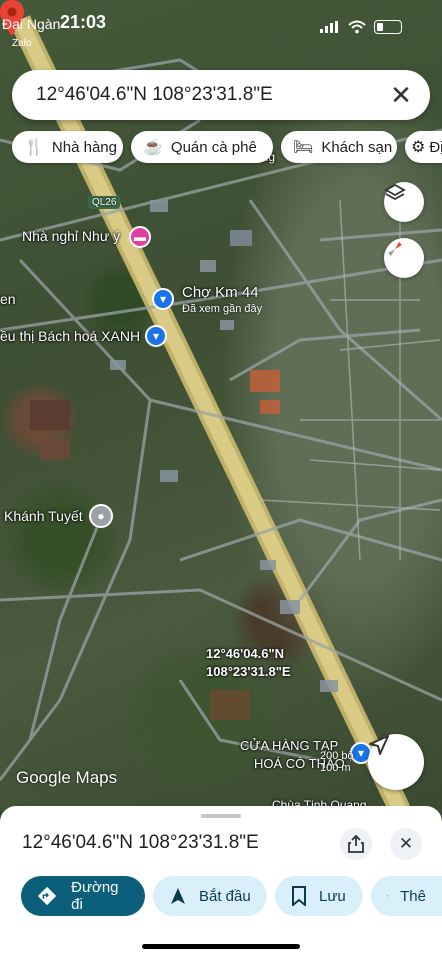 The width and height of the screenshot is (442, 960). What do you see at coordinates (70, 336) in the screenshot?
I see `place-label-bach-hoa-xanh: ều thị Bách hoá XANH` at bounding box center [70, 336].